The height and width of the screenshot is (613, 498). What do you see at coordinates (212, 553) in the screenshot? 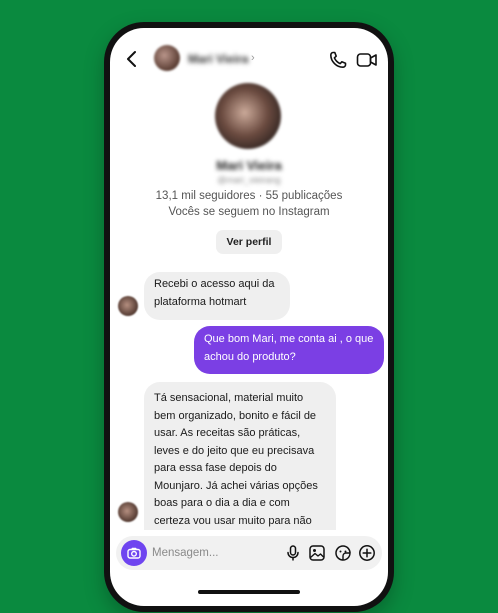
I see `message-input` at bounding box center [212, 553].